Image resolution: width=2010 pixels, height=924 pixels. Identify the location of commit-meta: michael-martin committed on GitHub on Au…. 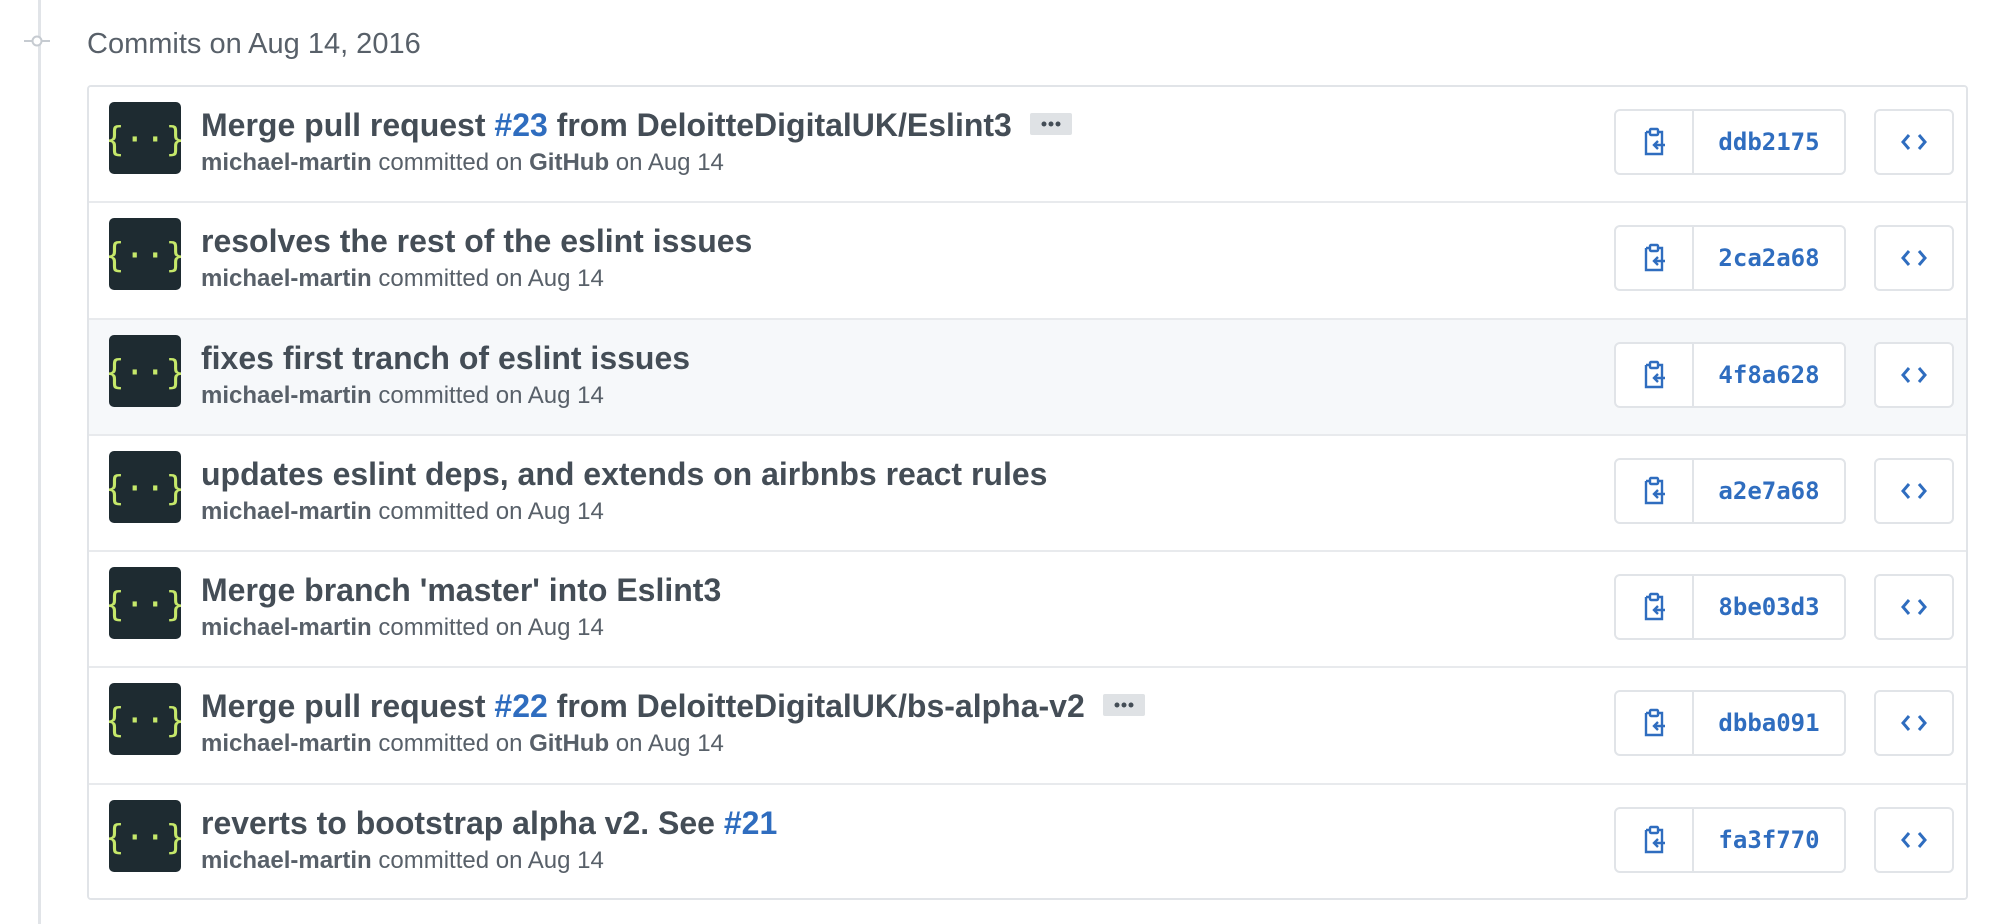
(462, 744).